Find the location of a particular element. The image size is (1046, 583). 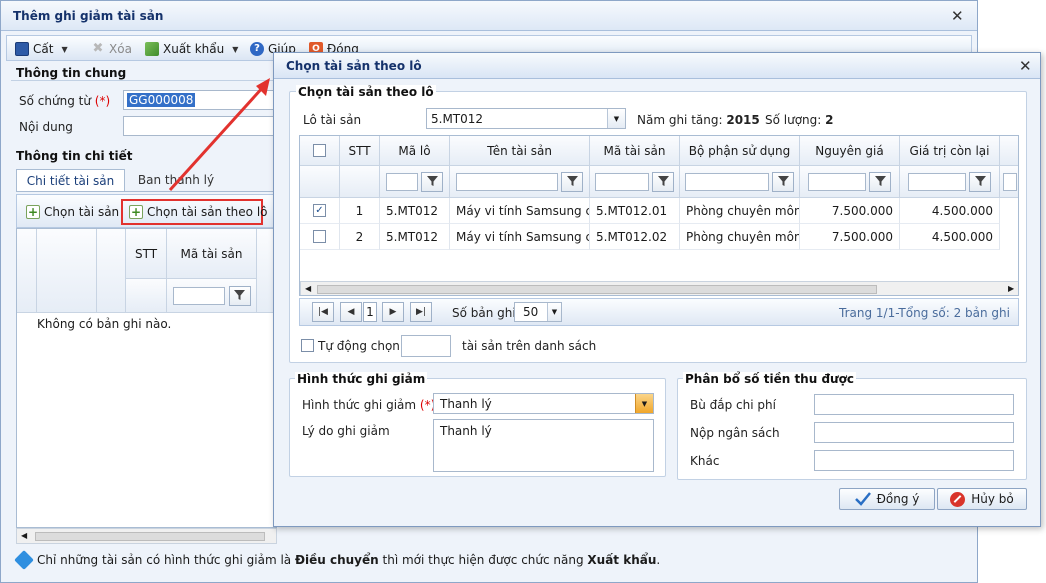

cell-remaining: 4.500.000 is located at coordinates (950, 237).